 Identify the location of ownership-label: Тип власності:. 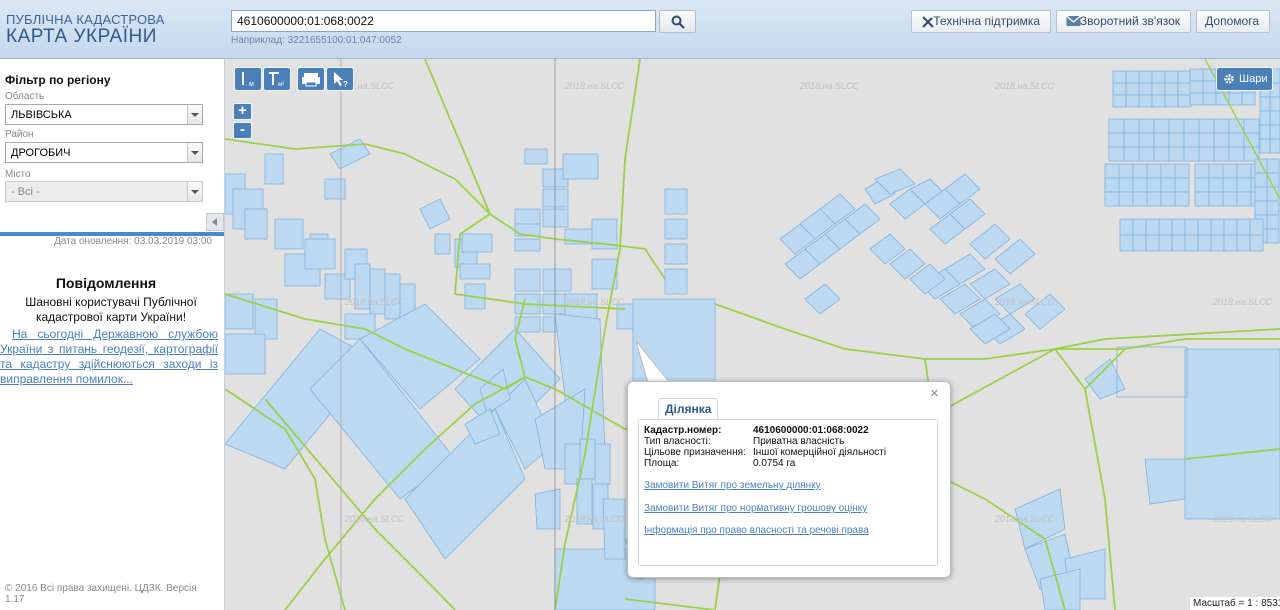
(677, 441).